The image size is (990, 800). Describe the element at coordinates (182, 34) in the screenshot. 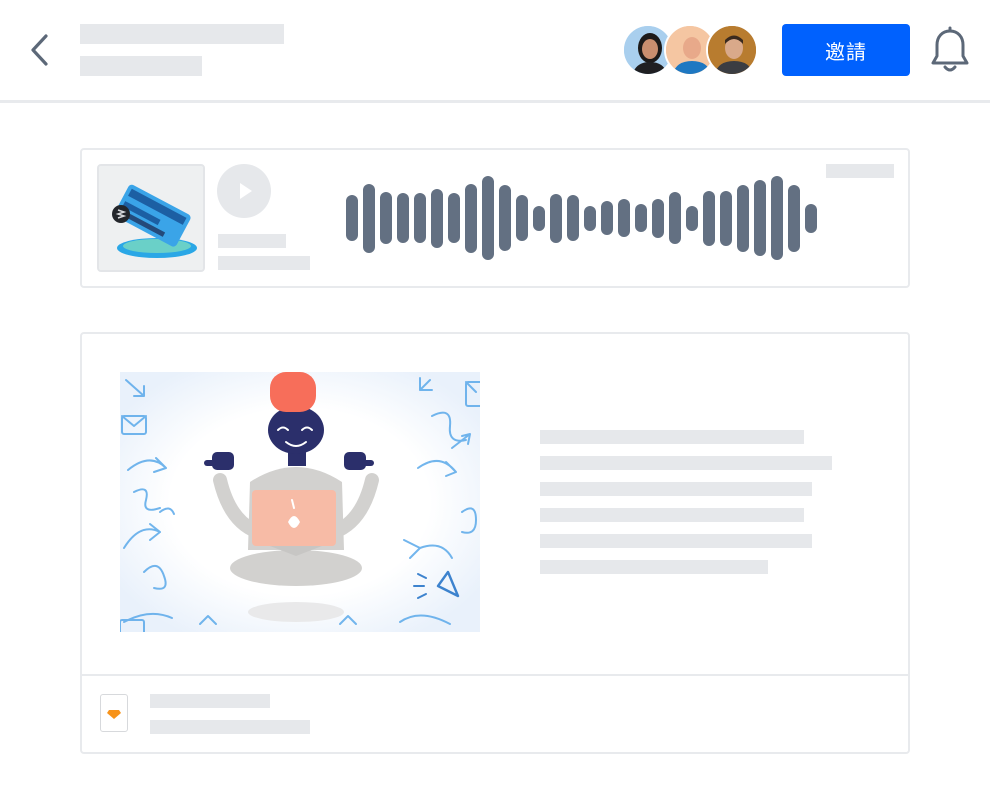

I see `page-title-placeholder` at that location.